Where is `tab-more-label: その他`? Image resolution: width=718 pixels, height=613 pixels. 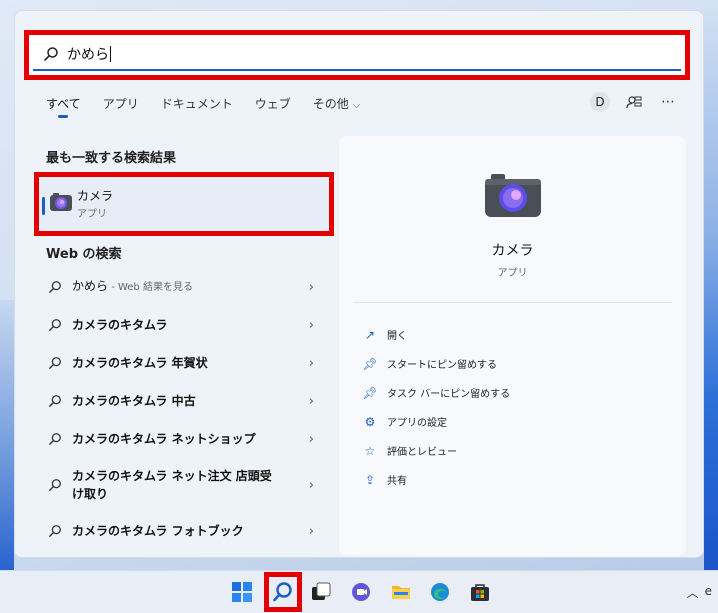 tab-more-label: その他 is located at coordinates (330, 104).